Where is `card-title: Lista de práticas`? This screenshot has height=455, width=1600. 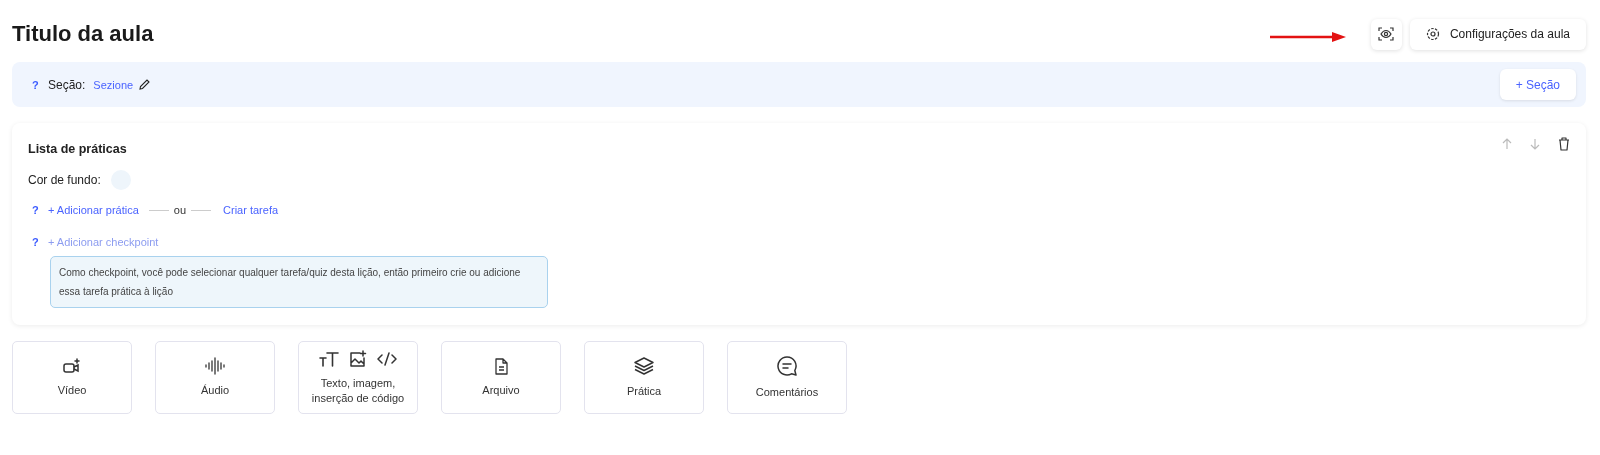 card-title: Lista de práticas is located at coordinates (77, 149).